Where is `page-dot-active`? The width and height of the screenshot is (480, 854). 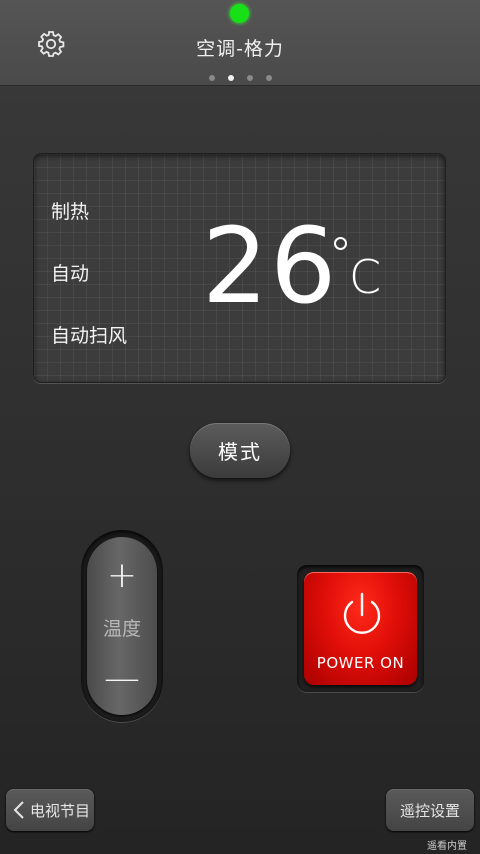
page-dot-active is located at coordinates (230, 78).